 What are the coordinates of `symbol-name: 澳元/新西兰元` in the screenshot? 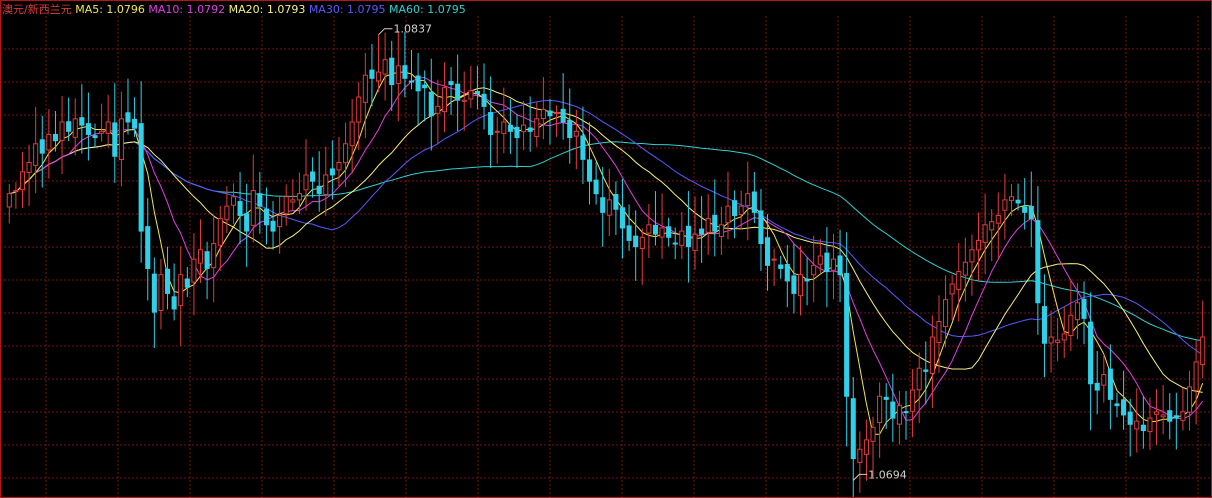 It's located at (38, 9).